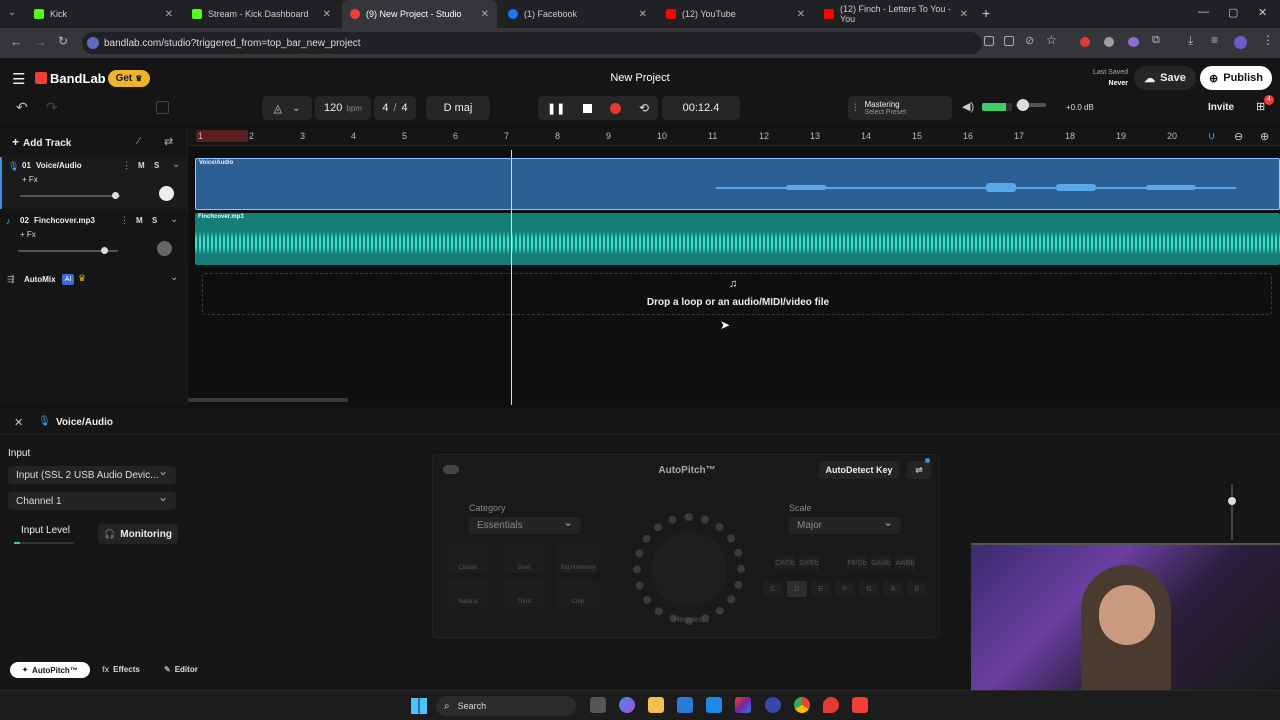  Describe the element at coordinates (78, 78) in the screenshot. I see `bandlab-logo: BandLab` at that location.